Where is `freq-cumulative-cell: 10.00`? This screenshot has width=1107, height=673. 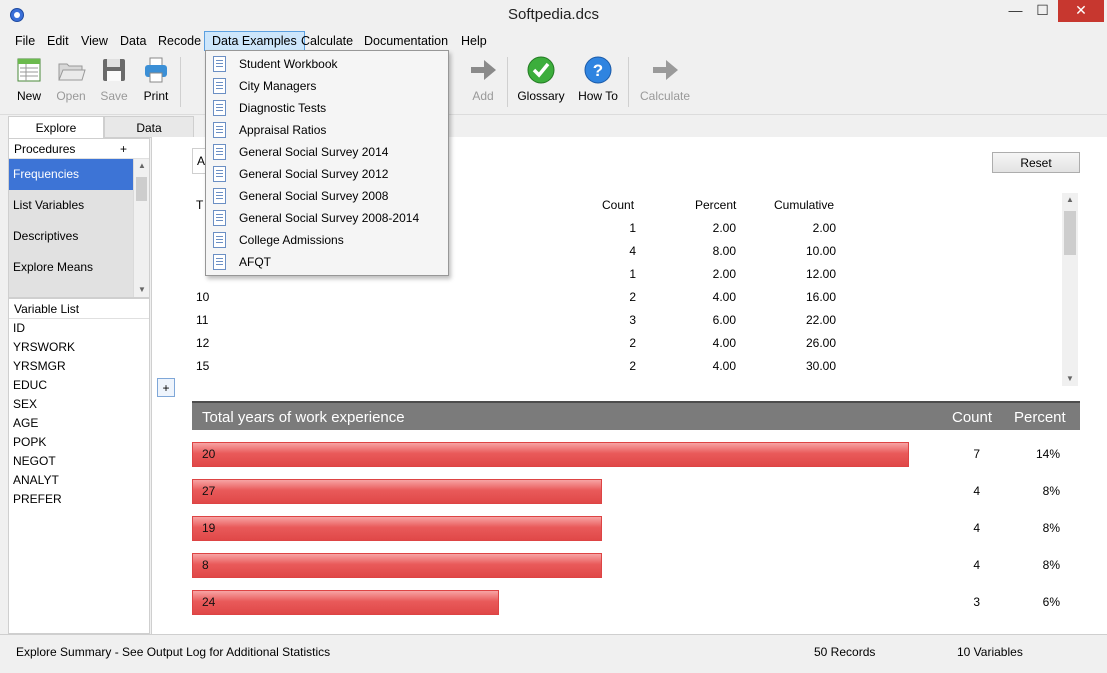 freq-cumulative-cell: 10.00 is located at coordinates (820, 251).